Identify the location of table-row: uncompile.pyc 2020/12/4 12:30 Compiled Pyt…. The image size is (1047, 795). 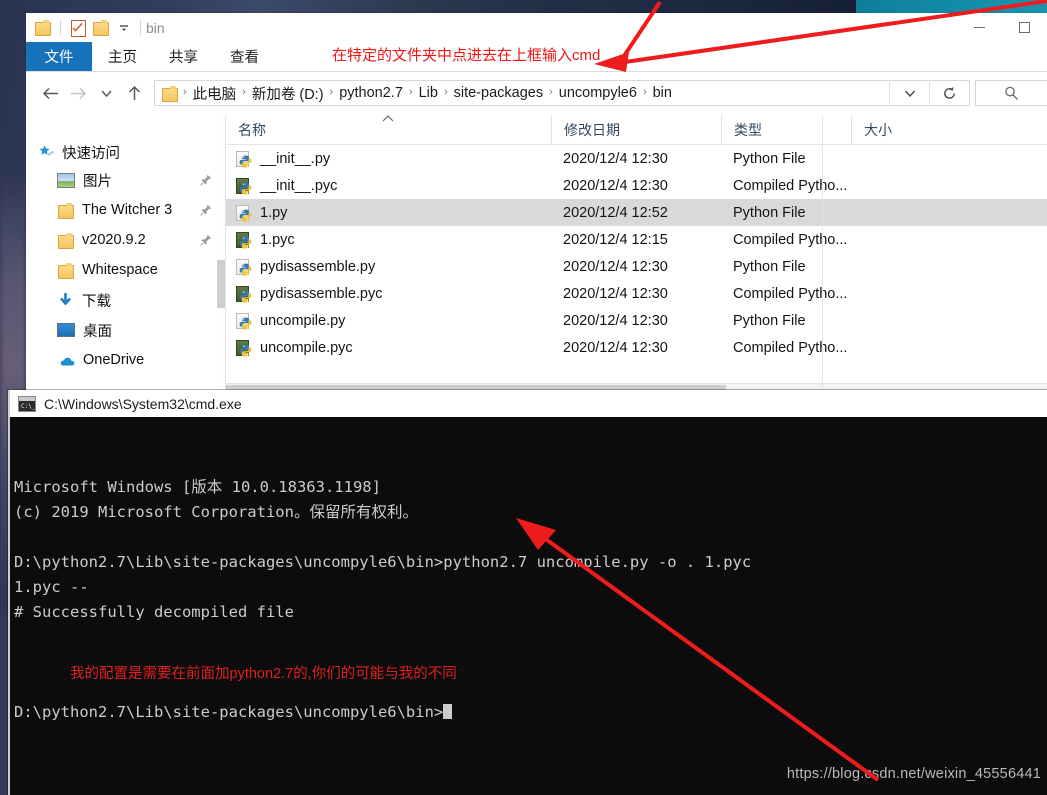
(636, 347).